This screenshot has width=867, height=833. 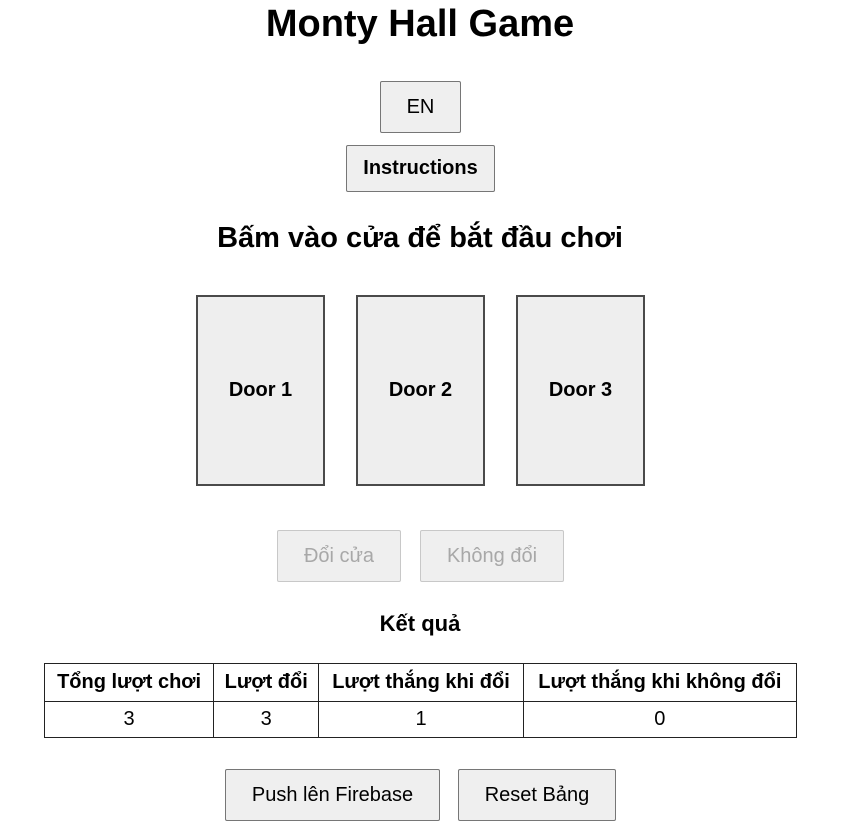 What do you see at coordinates (129, 682) in the screenshot?
I see `total-plays-header: Tổng lượt chơi` at bounding box center [129, 682].